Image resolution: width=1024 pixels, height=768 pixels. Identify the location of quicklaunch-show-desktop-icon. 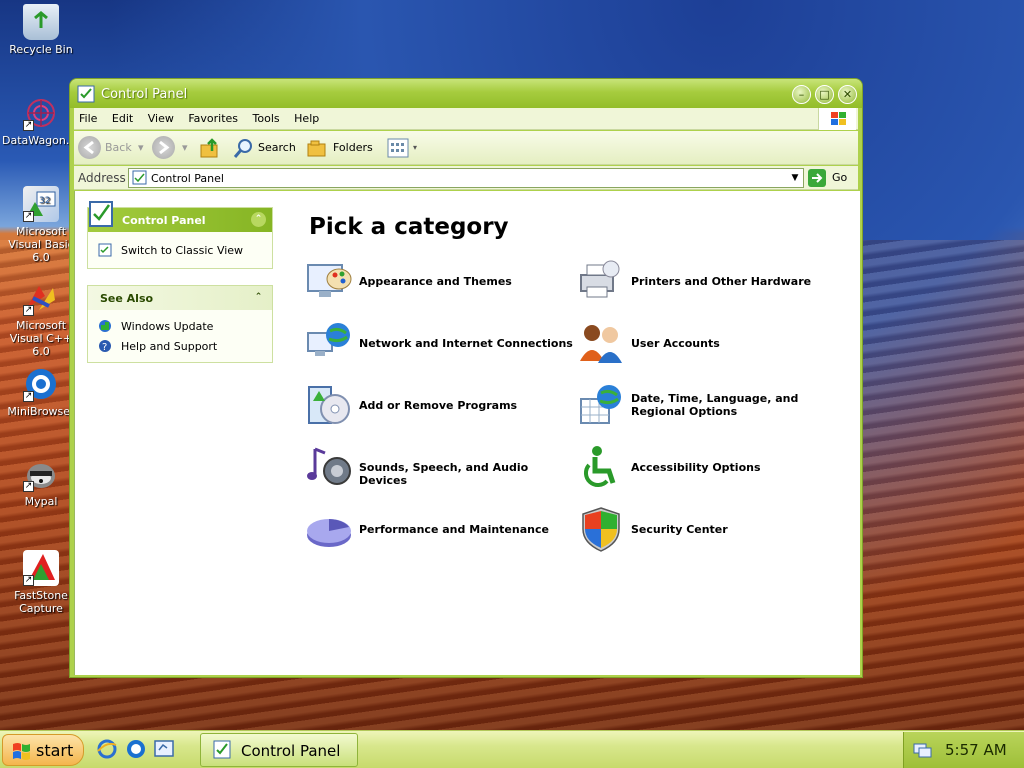
(164, 749).